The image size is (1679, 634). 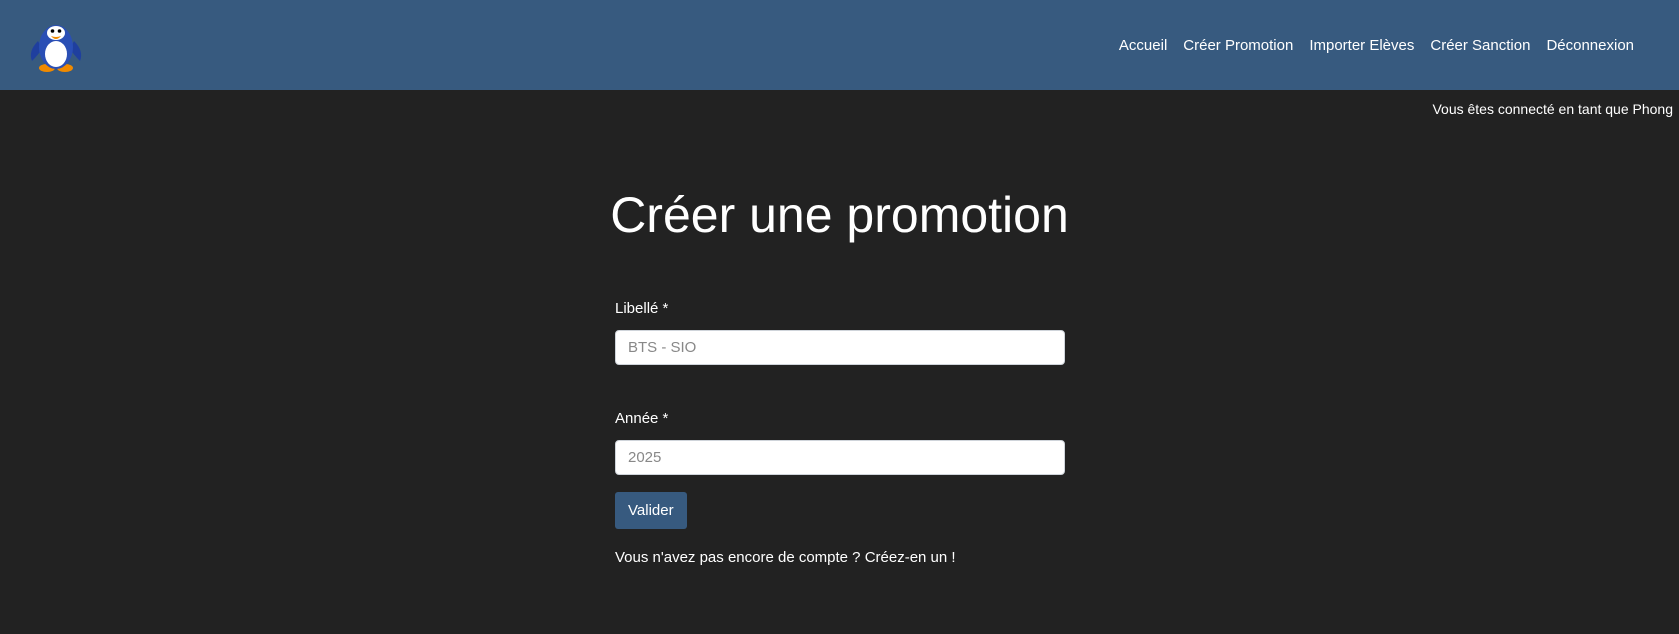 I want to click on nav-link-creer-sanction: Créer Sanction, so click(x=1480, y=45).